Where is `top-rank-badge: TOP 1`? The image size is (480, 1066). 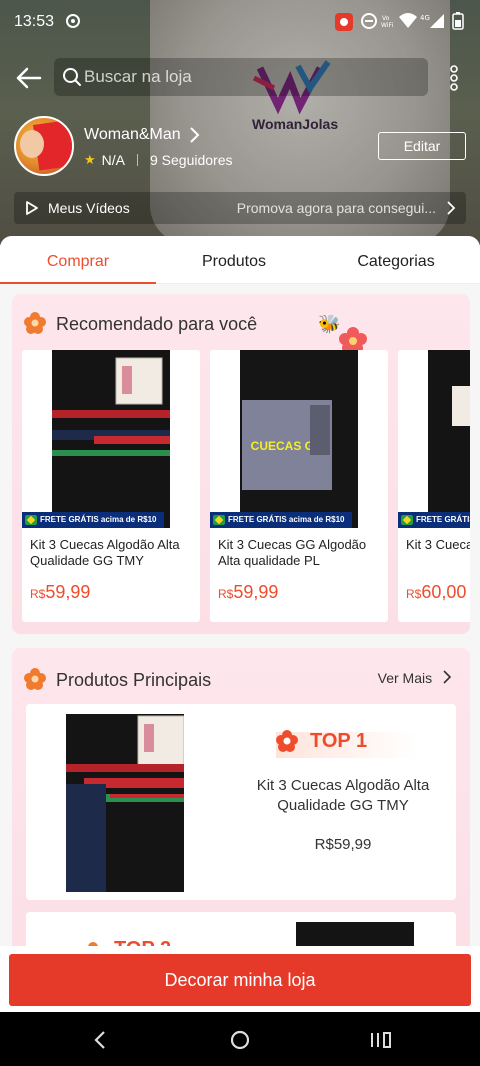 top-rank-badge: TOP 1 is located at coordinates (339, 741).